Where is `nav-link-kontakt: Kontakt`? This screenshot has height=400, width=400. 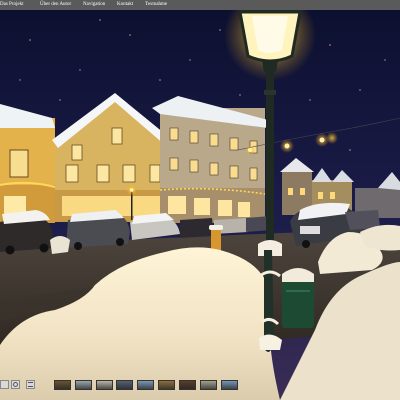
nav-link-kontakt: Kontakt is located at coordinates (125, 5).